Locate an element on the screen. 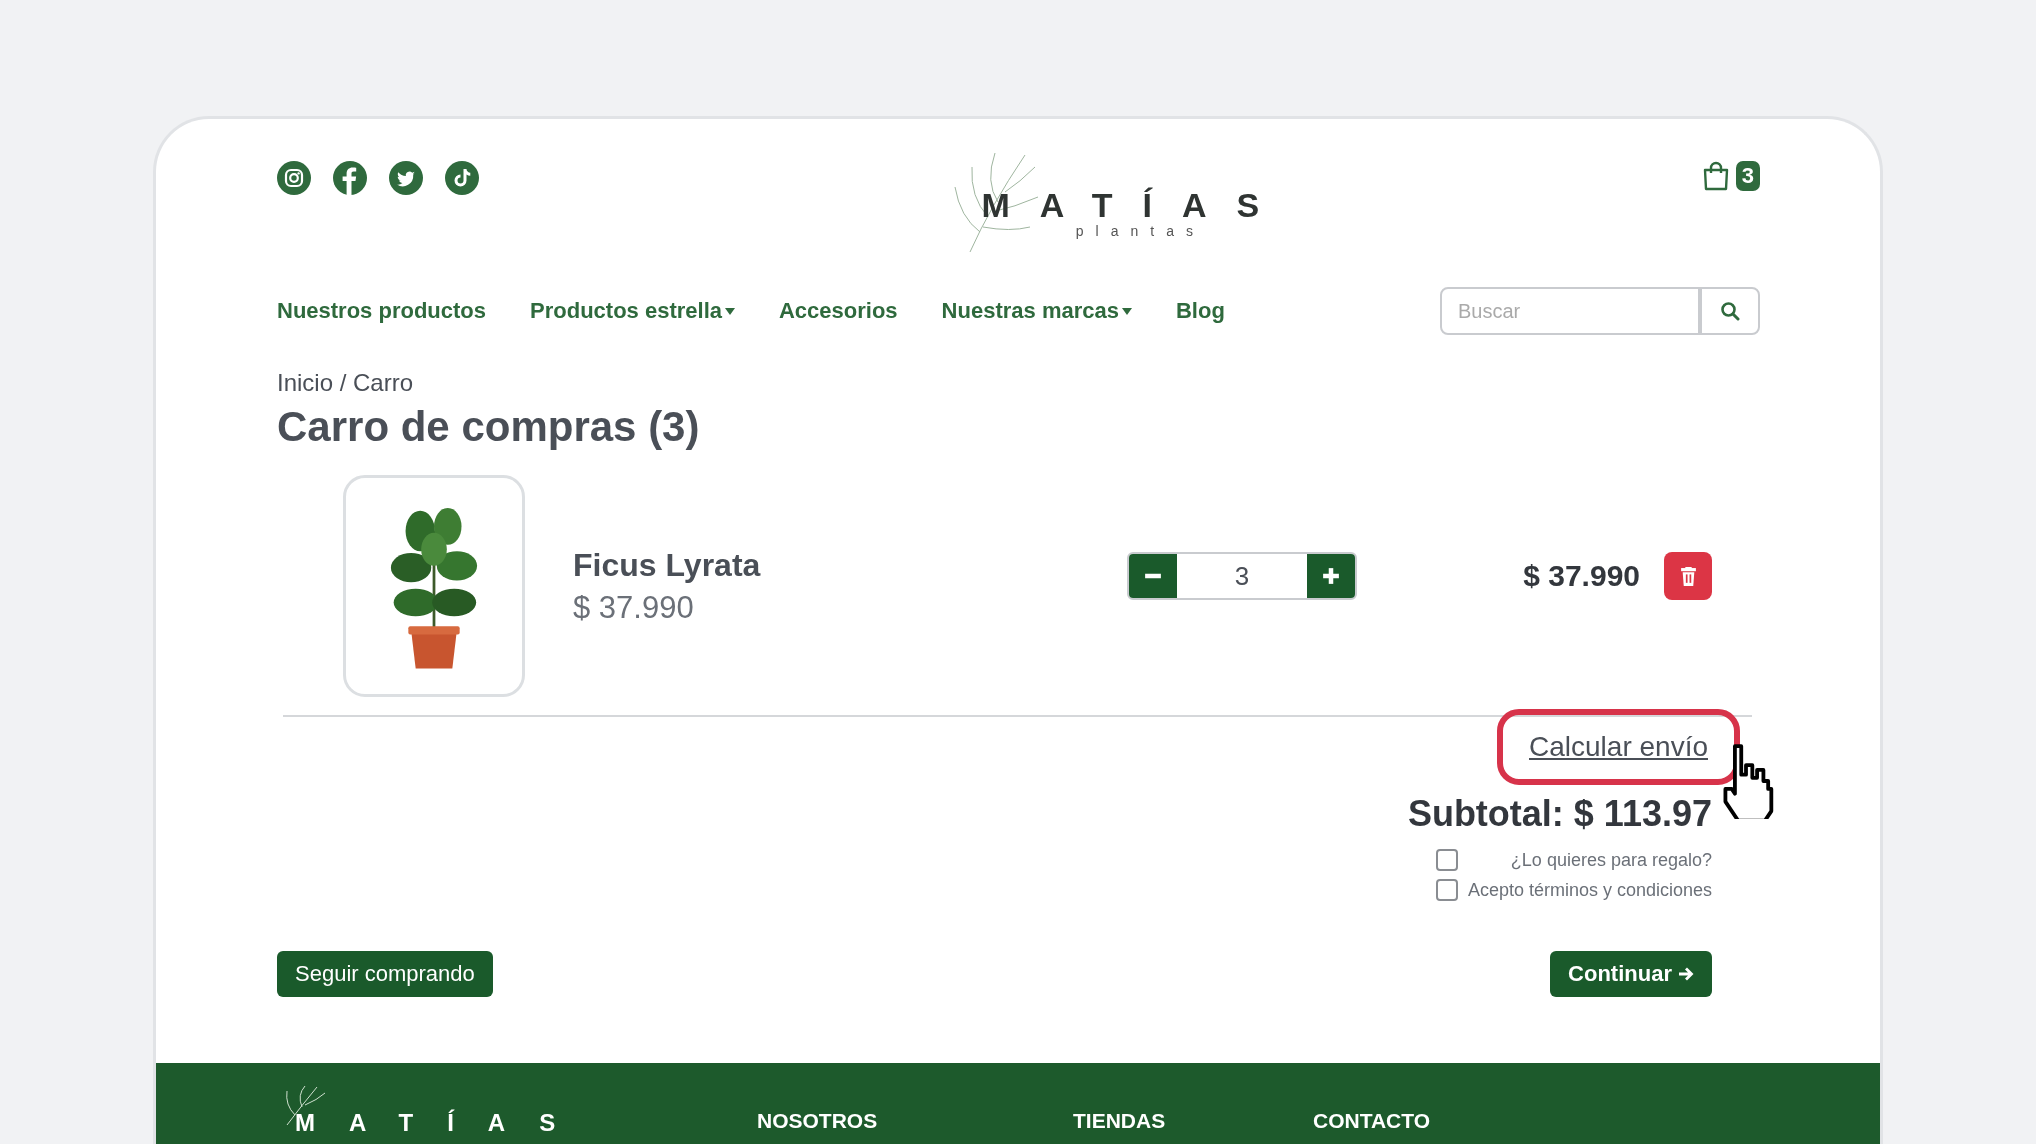 This screenshot has height=1144, width=2036. footer-logo-title: MATÍAS is located at coordinates (442, 1123).